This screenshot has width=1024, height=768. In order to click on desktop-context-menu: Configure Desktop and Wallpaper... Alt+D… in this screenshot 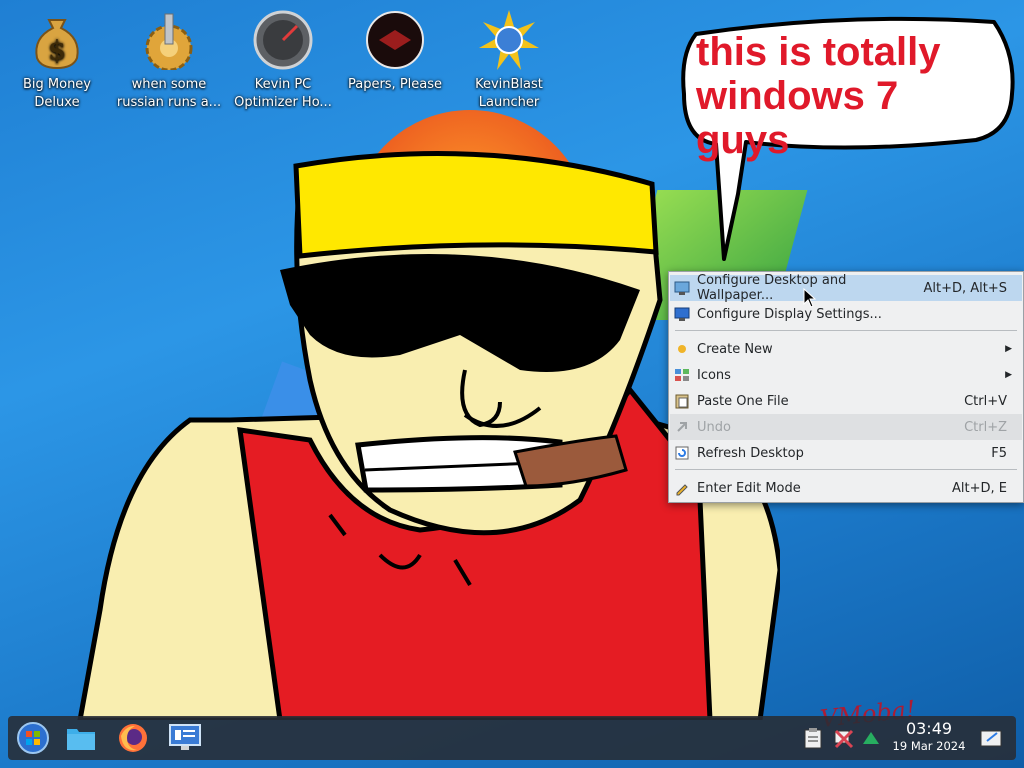, I will do `click(846, 387)`.